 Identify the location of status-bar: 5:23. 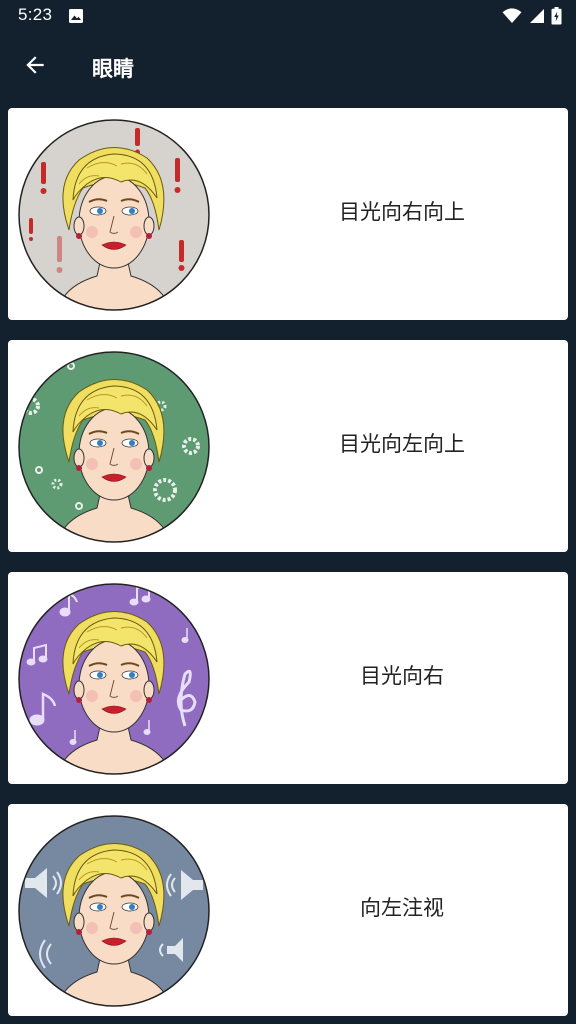
(288, 16).